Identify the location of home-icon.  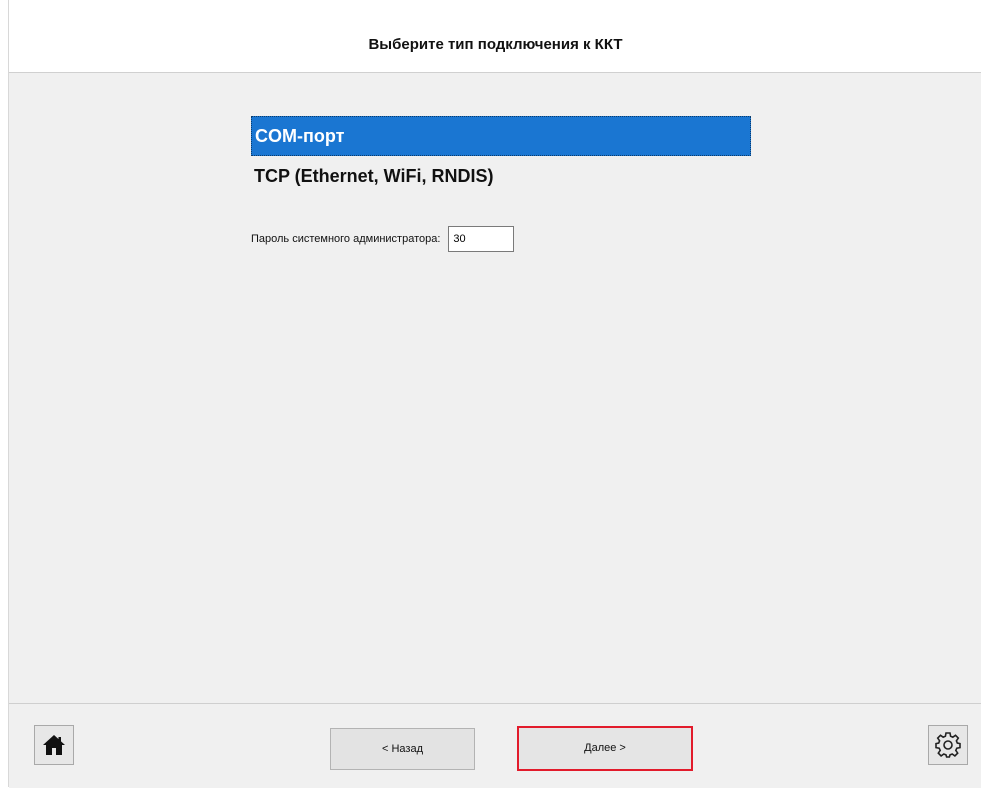
(54, 745).